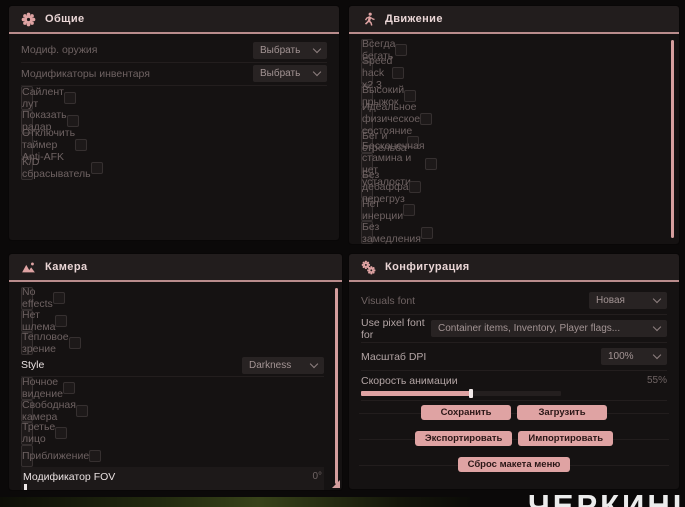 Image resolution: width=685 pixels, height=507 pixels. Describe the element at coordinates (172, 366) in the screenshot. I see `row-camera-3: Style Darkness` at that location.